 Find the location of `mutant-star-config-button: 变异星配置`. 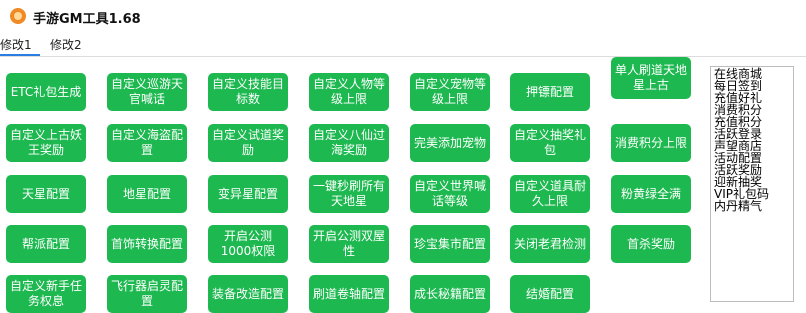

mutant-star-config-button: 变异星配置 is located at coordinates (248, 194).